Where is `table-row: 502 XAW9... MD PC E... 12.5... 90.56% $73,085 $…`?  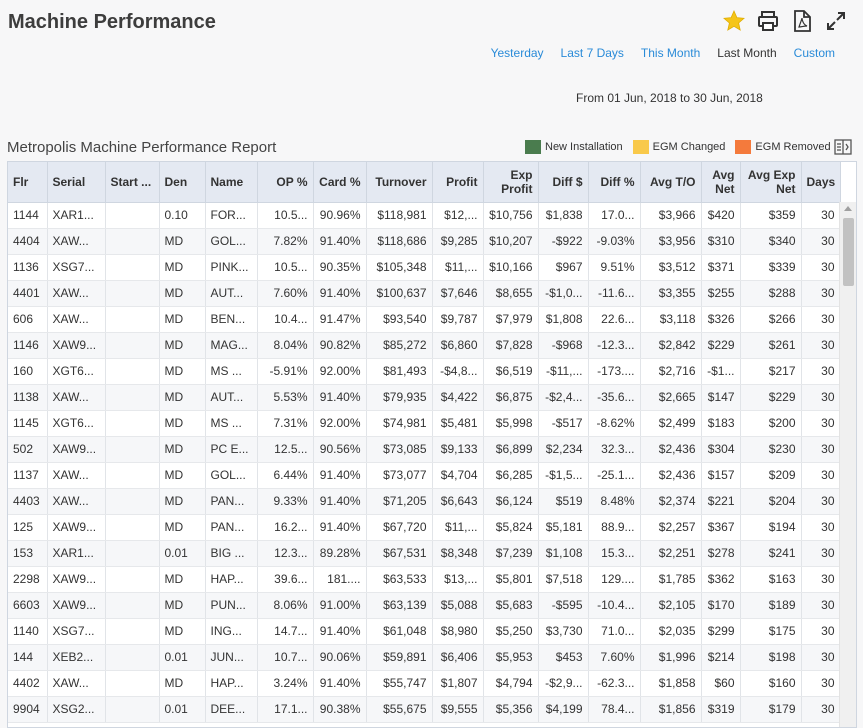
table-row: 502 XAW9... MD PC E... 12.5... 90.56% $73,085 $… is located at coordinates (424, 449).